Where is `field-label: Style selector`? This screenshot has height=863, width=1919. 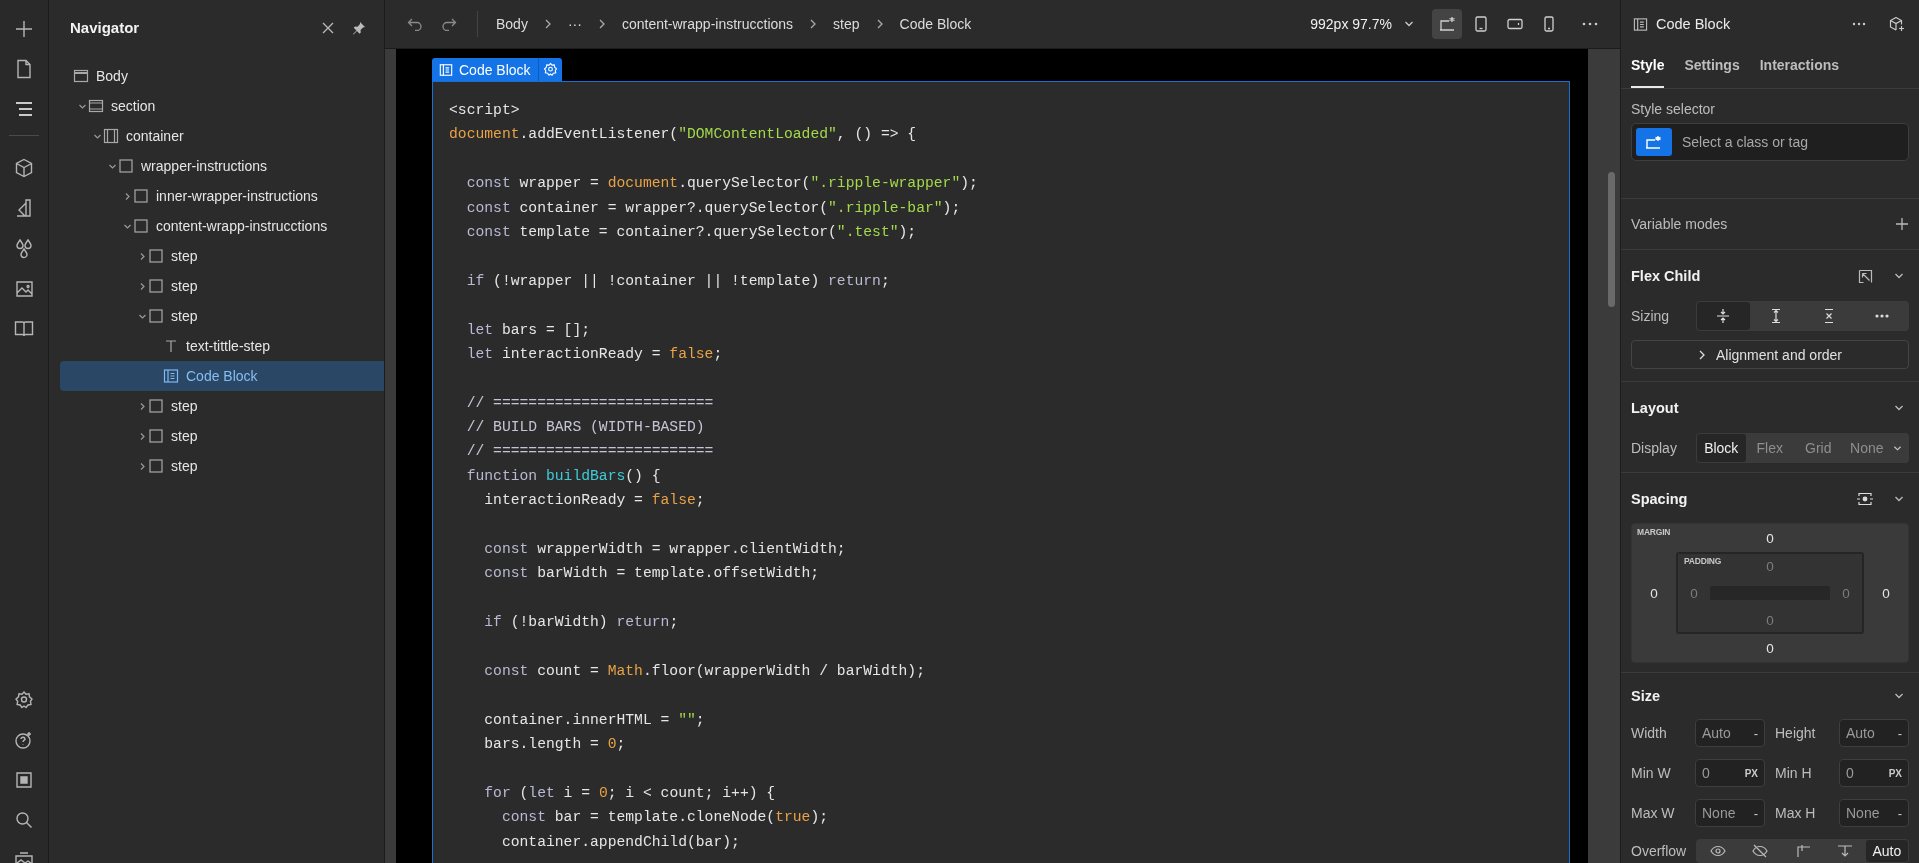
field-label: Style selector is located at coordinates (1674, 109).